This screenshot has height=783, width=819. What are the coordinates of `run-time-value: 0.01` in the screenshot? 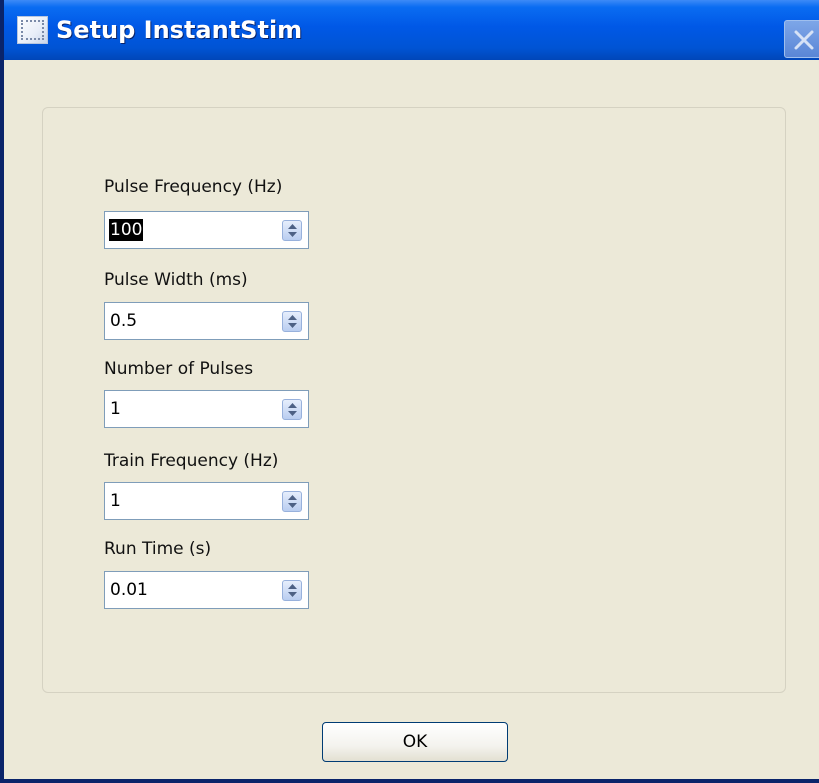 It's located at (129, 590).